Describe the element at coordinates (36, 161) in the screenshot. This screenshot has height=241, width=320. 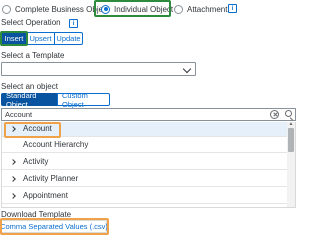
I see `list-item-label: Activity` at that location.